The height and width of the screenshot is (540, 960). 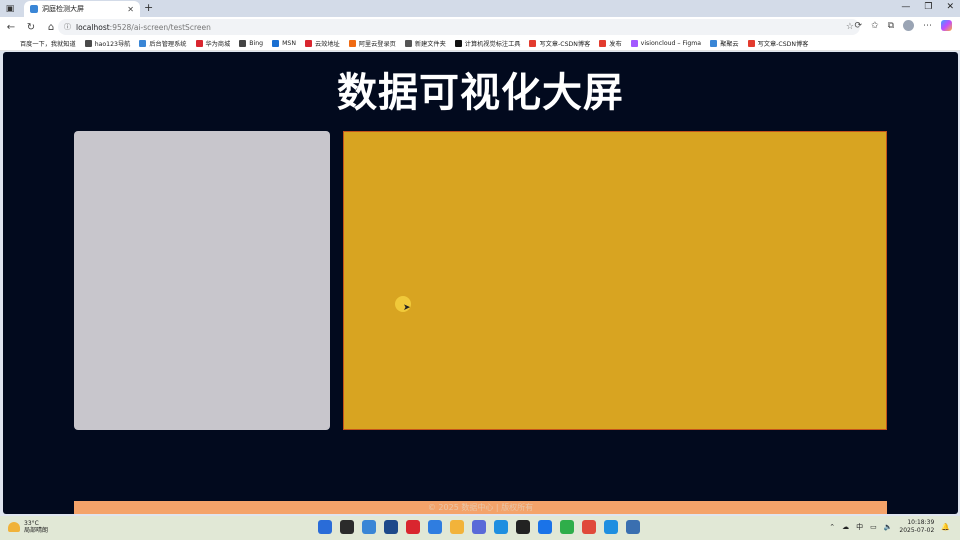 What do you see at coordinates (927, 26) in the screenshot?
I see `more-menu-icon: ⋯` at bounding box center [927, 26].